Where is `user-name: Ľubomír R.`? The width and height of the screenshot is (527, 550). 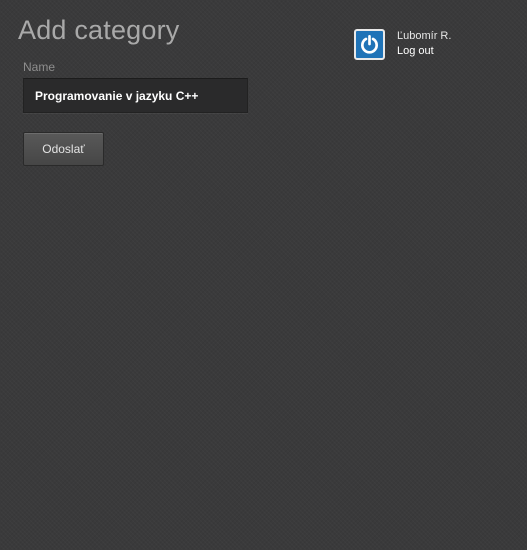
user-name: Ľubomír R. is located at coordinates (424, 36).